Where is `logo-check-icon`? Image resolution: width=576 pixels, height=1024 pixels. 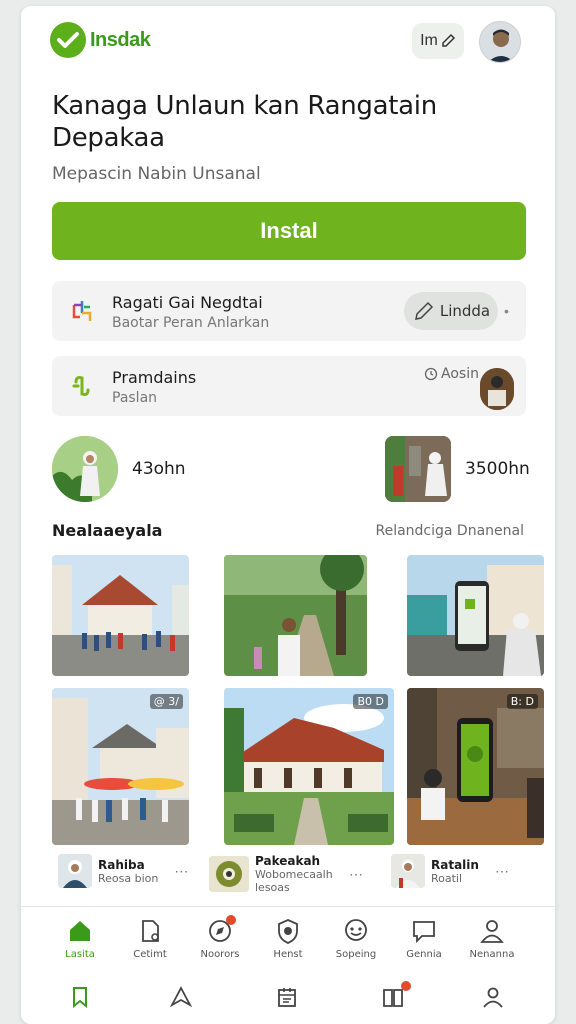 logo-check-icon is located at coordinates (68, 40).